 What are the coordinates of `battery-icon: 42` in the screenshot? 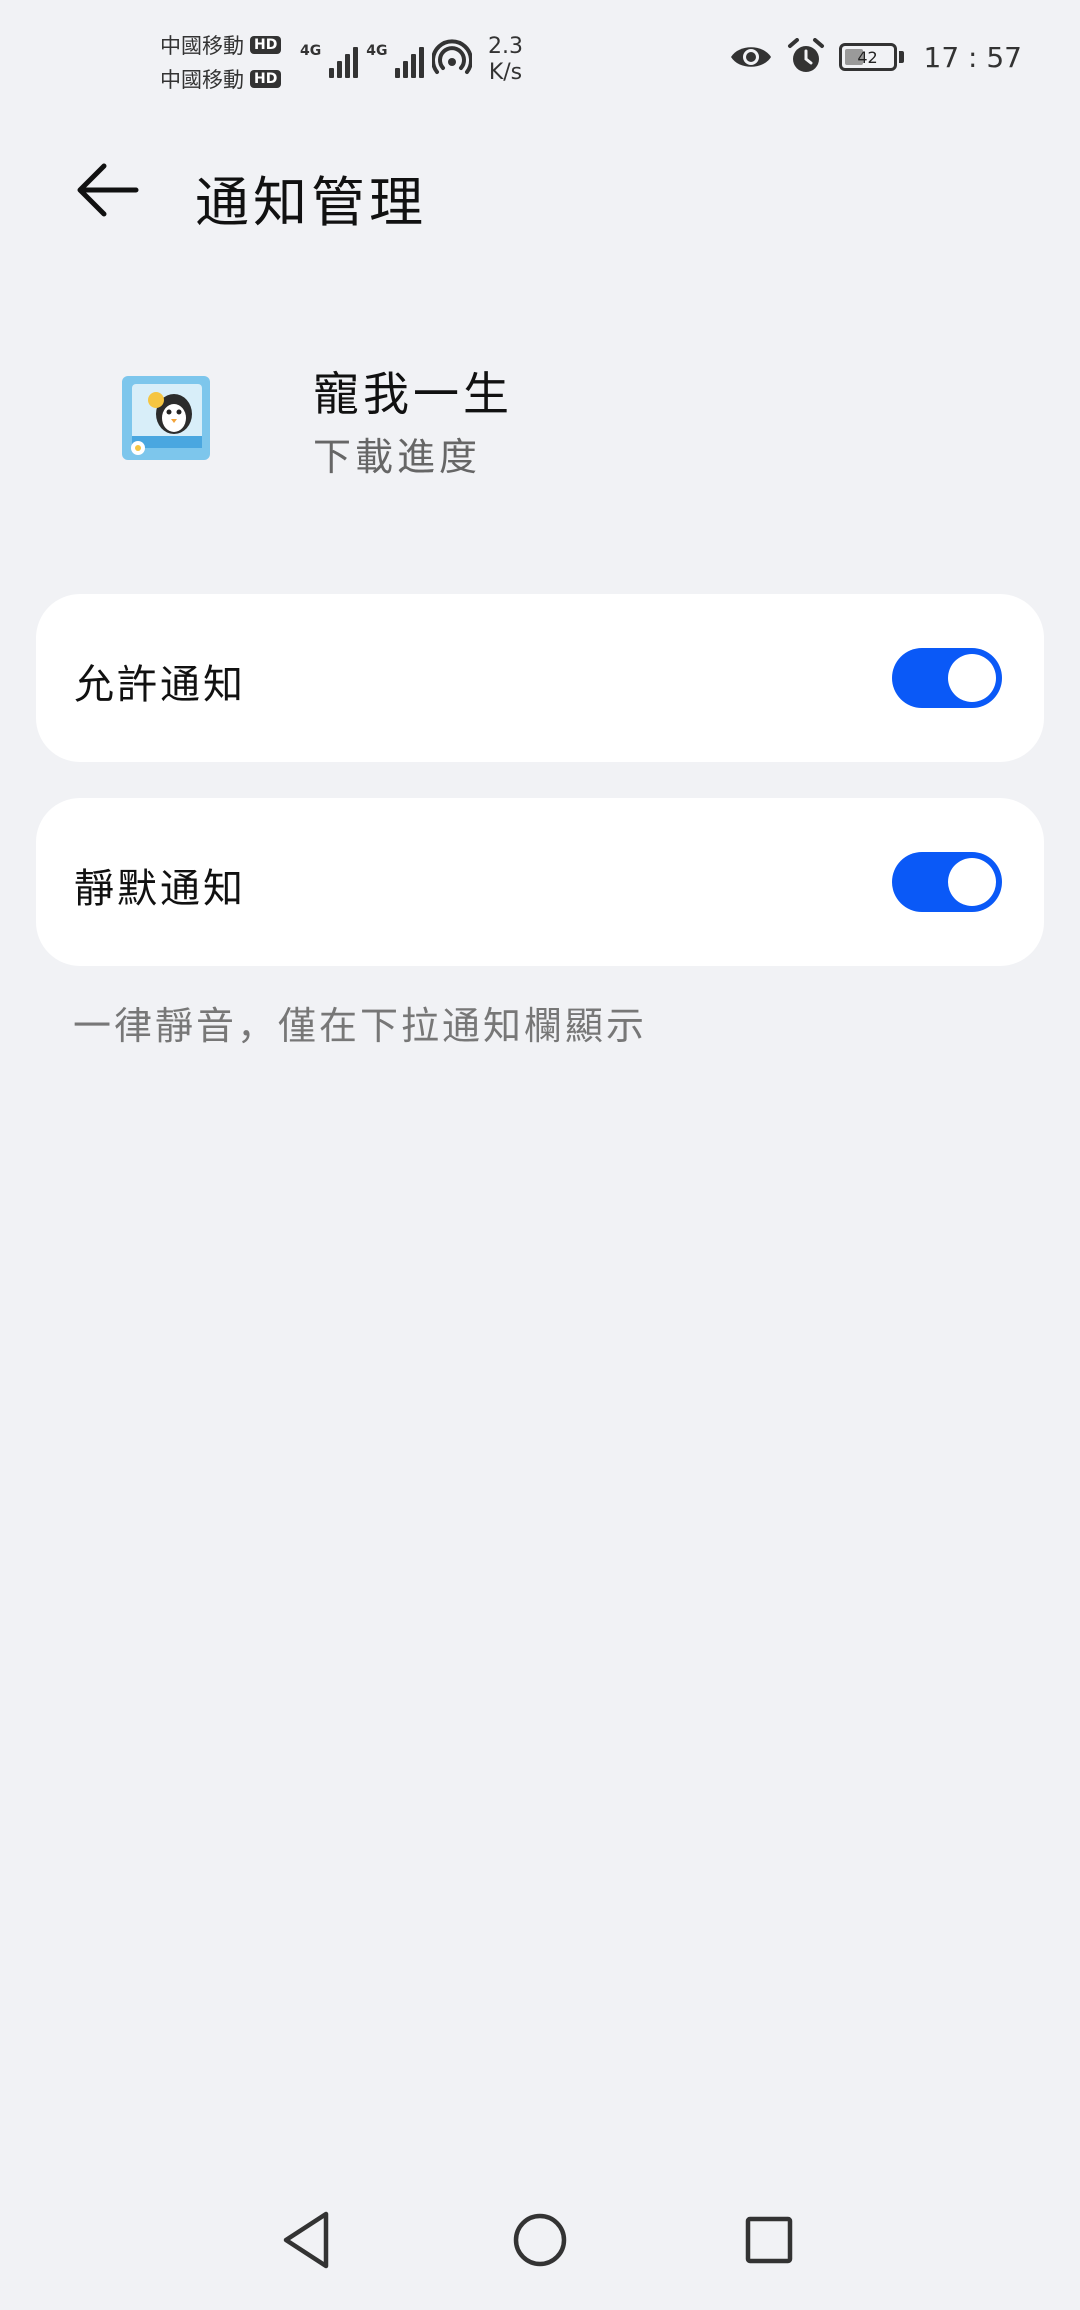 It's located at (867, 57).